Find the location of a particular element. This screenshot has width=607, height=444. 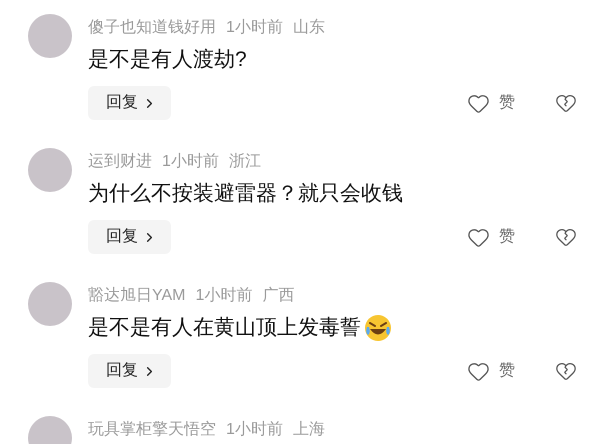

comment-location: 山东 is located at coordinates (308, 28).